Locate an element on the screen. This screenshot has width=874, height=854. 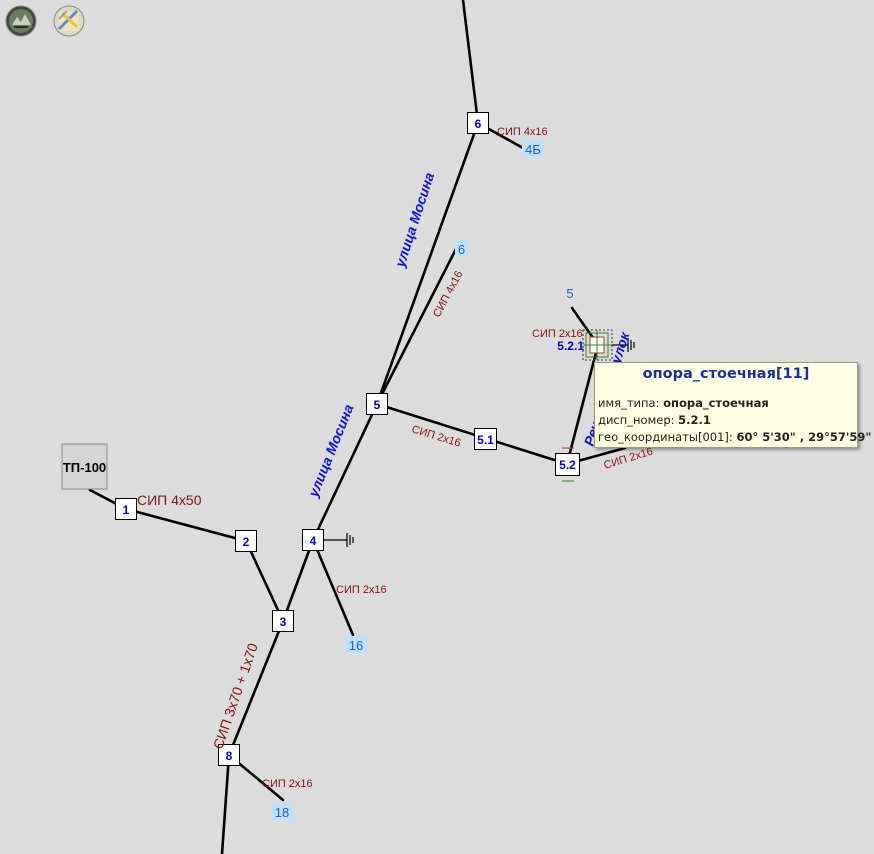
satellite-view-button is located at coordinates (21, 21).